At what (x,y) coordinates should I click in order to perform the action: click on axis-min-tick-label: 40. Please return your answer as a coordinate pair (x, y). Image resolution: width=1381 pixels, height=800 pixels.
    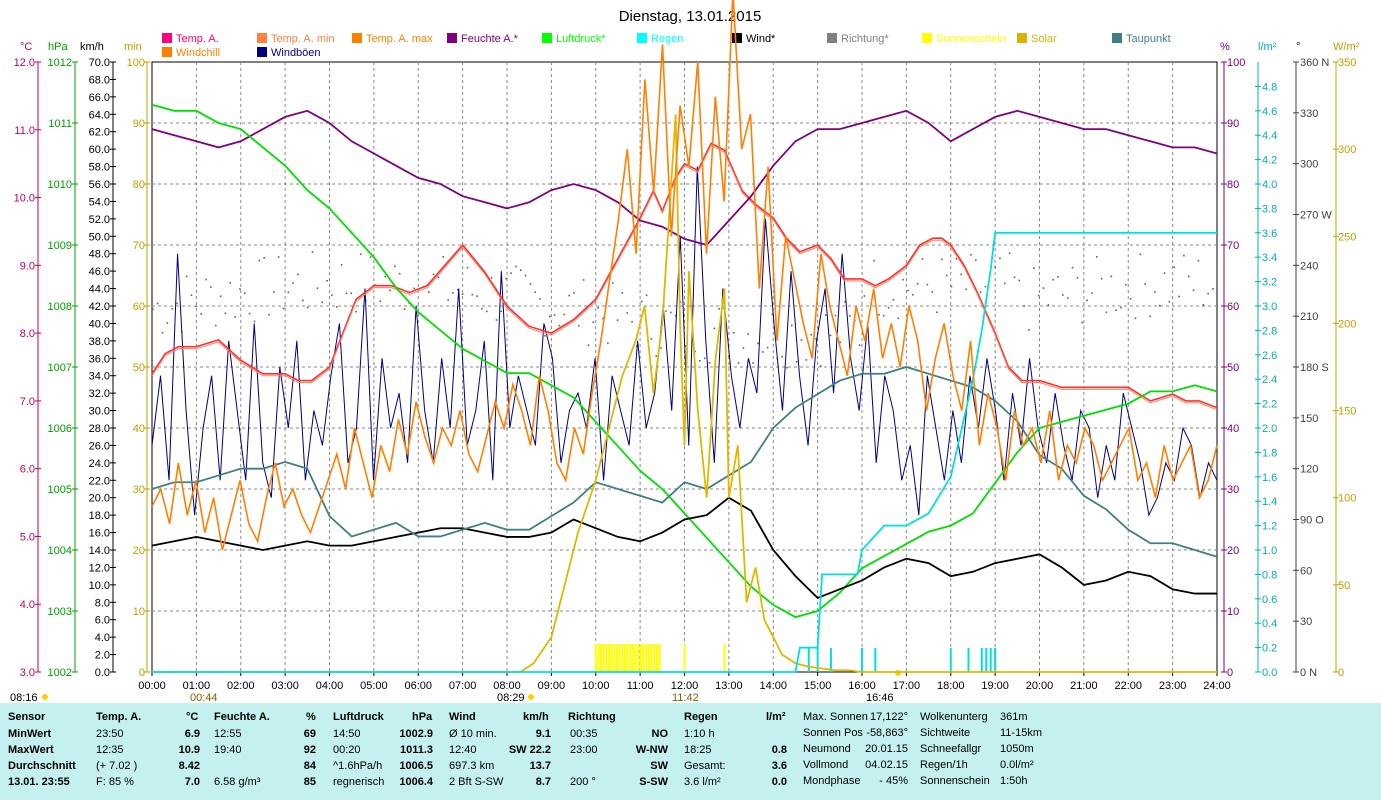
    Looking at the image, I should click on (139, 429).